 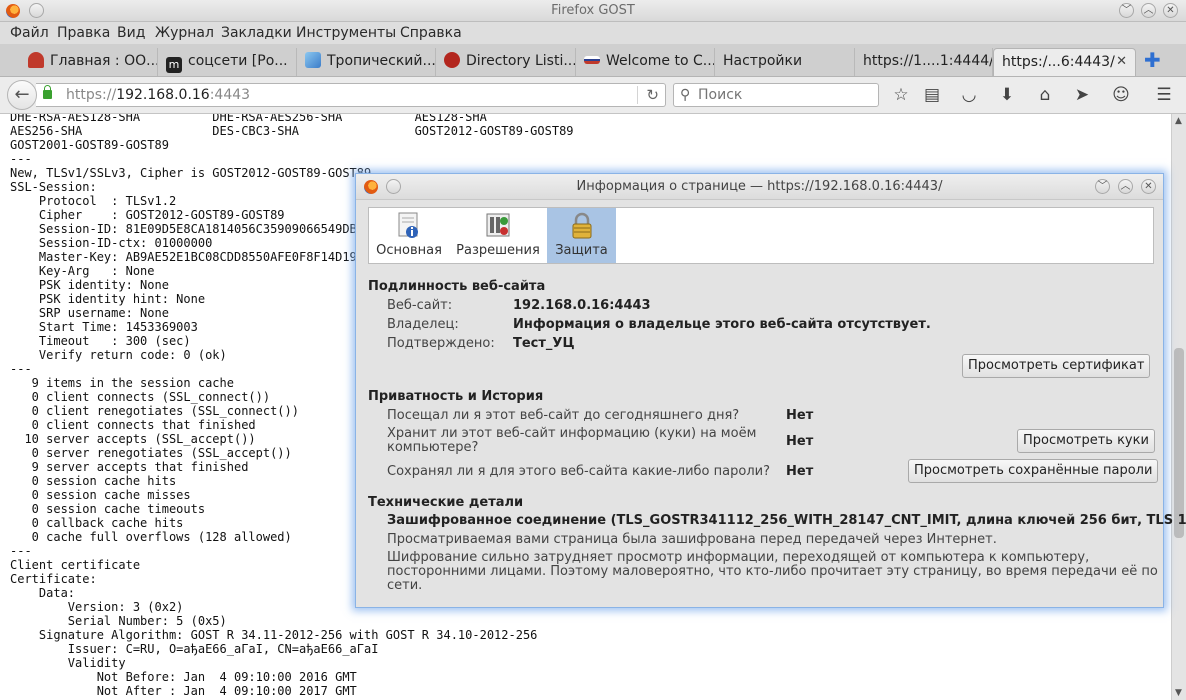 What do you see at coordinates (544, 343) in the screenshot?
I see `verified-value: Тест_УЦ` at bounding box center [544, 343].